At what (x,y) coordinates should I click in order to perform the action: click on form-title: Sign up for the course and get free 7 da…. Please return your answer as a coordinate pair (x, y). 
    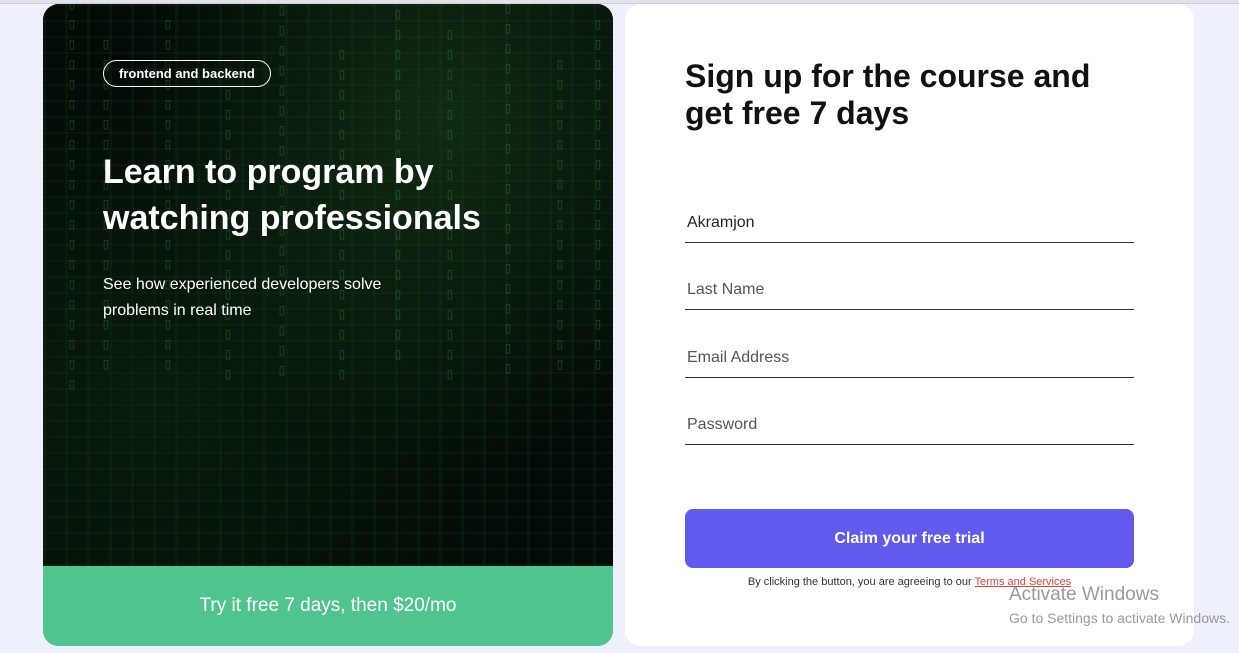
    Looking at the image, I should click on (888, 94).